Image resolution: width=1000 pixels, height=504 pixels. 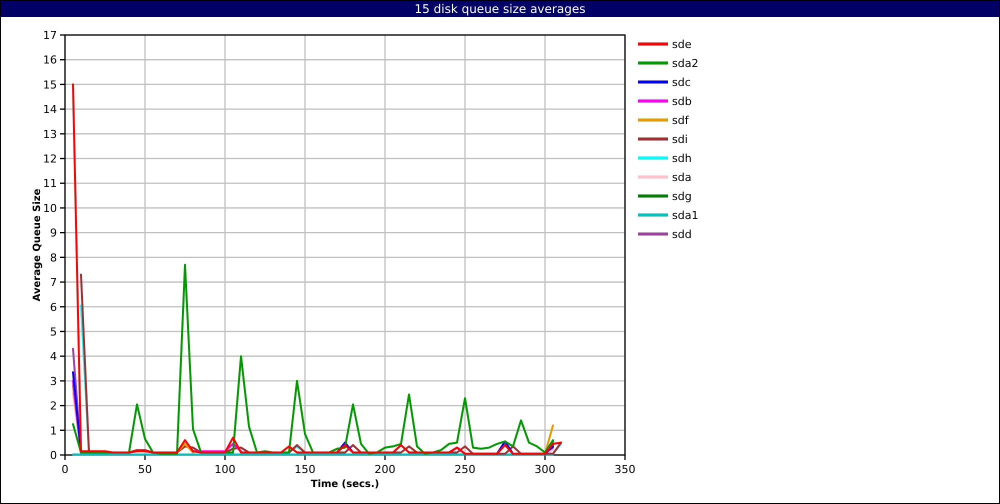 What do you see at coordinates (345, 484) in the screenshot?
I see `axis-title: Time (secs.)` at bounding box center [345, 484].